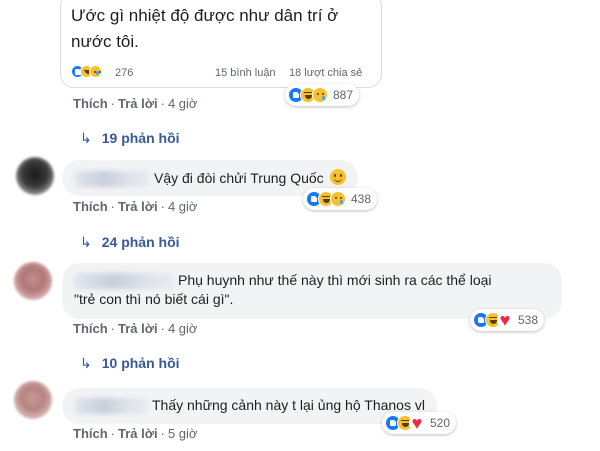  Describe the element at coordinates (528, 320) in the screenshot. I see `reaction-count: 538` at that location.